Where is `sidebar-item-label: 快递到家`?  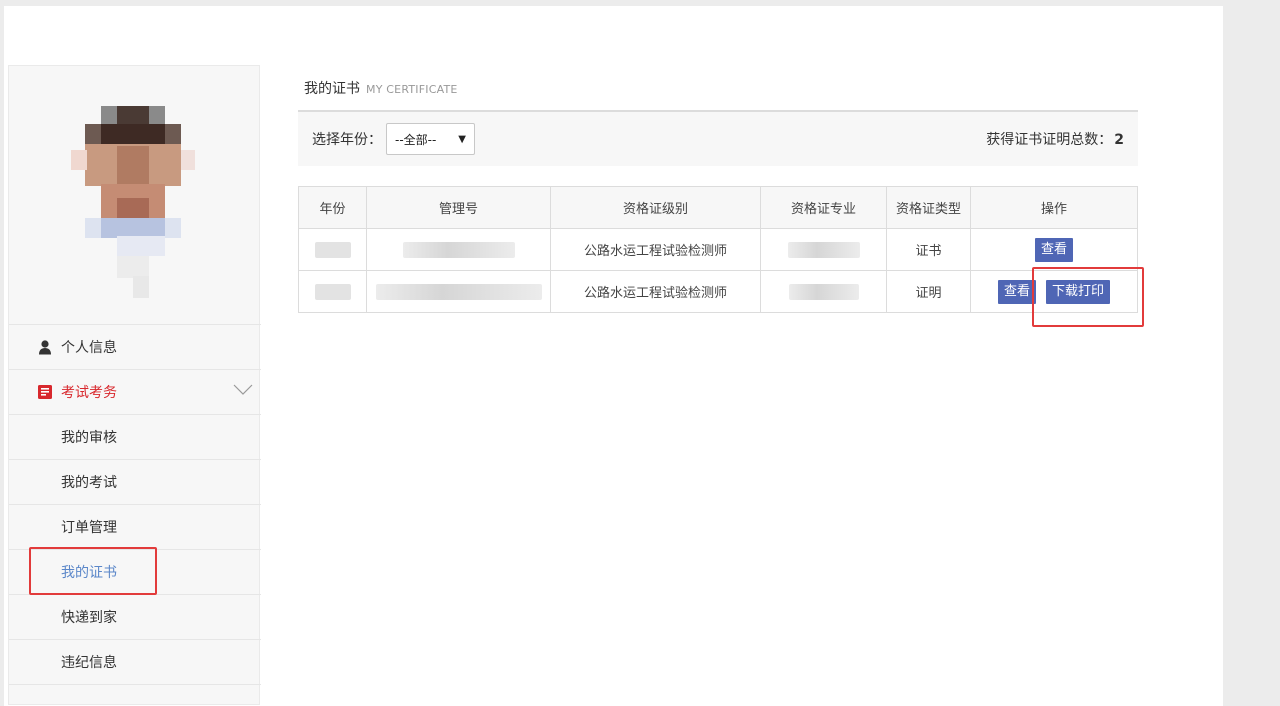
sidebar-item-label: 快递到家 is located at coordinates (89, 618).